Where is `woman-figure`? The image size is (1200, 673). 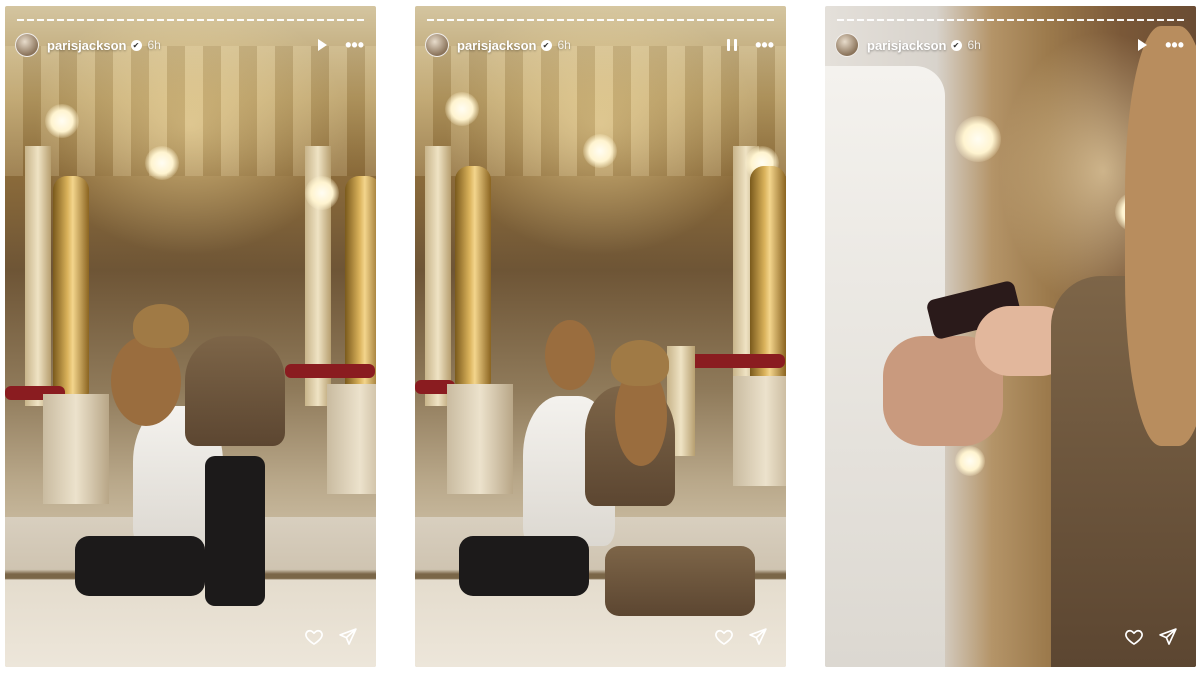 woman-figure is located at coordinates (235, 391).